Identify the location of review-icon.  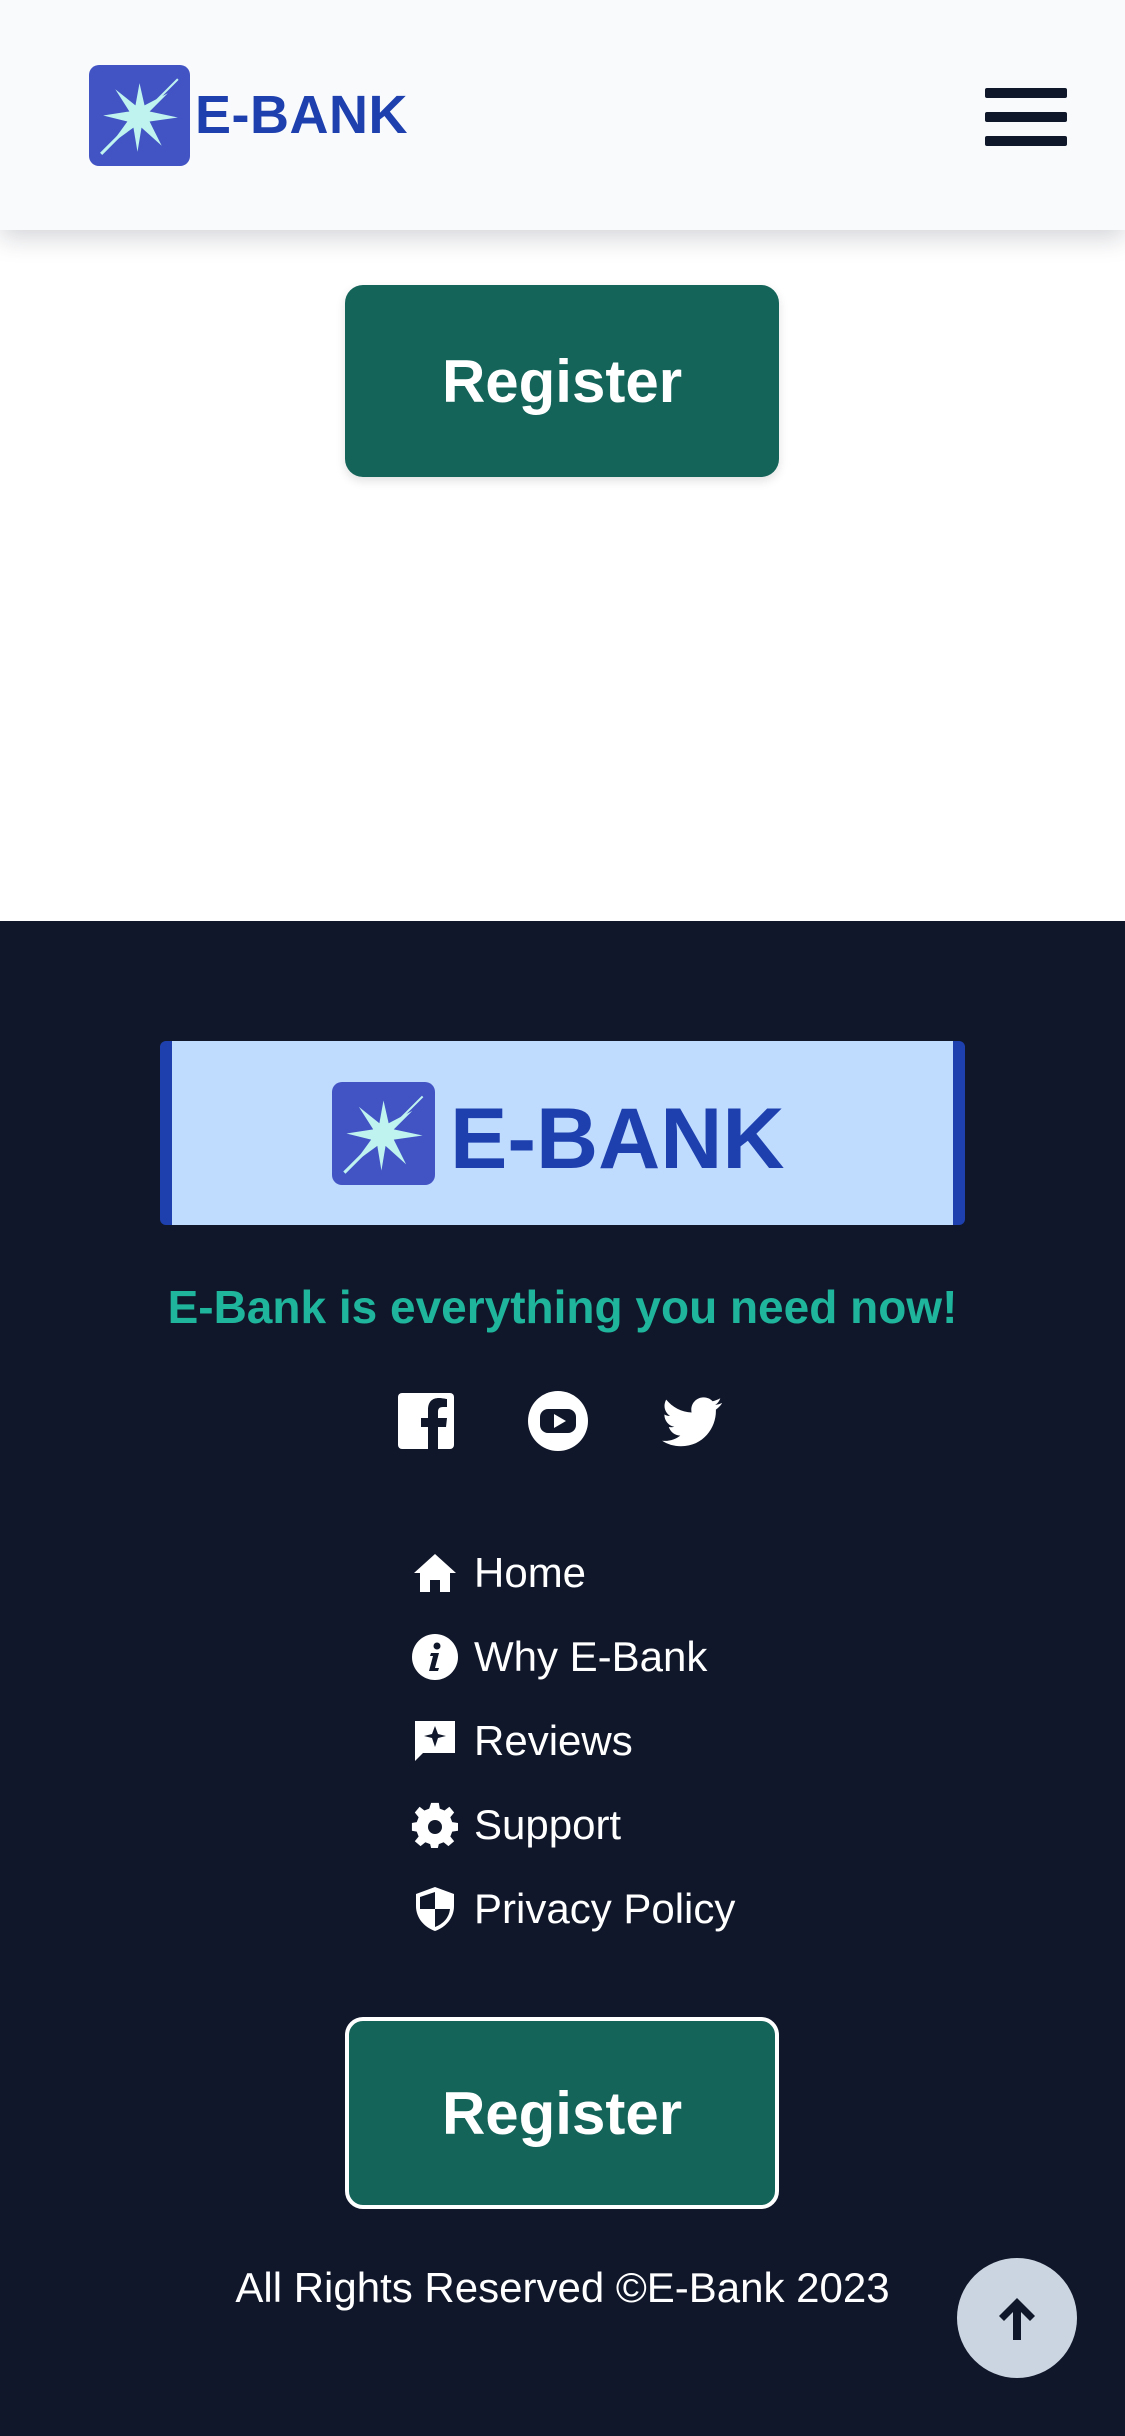
(435, 1741).